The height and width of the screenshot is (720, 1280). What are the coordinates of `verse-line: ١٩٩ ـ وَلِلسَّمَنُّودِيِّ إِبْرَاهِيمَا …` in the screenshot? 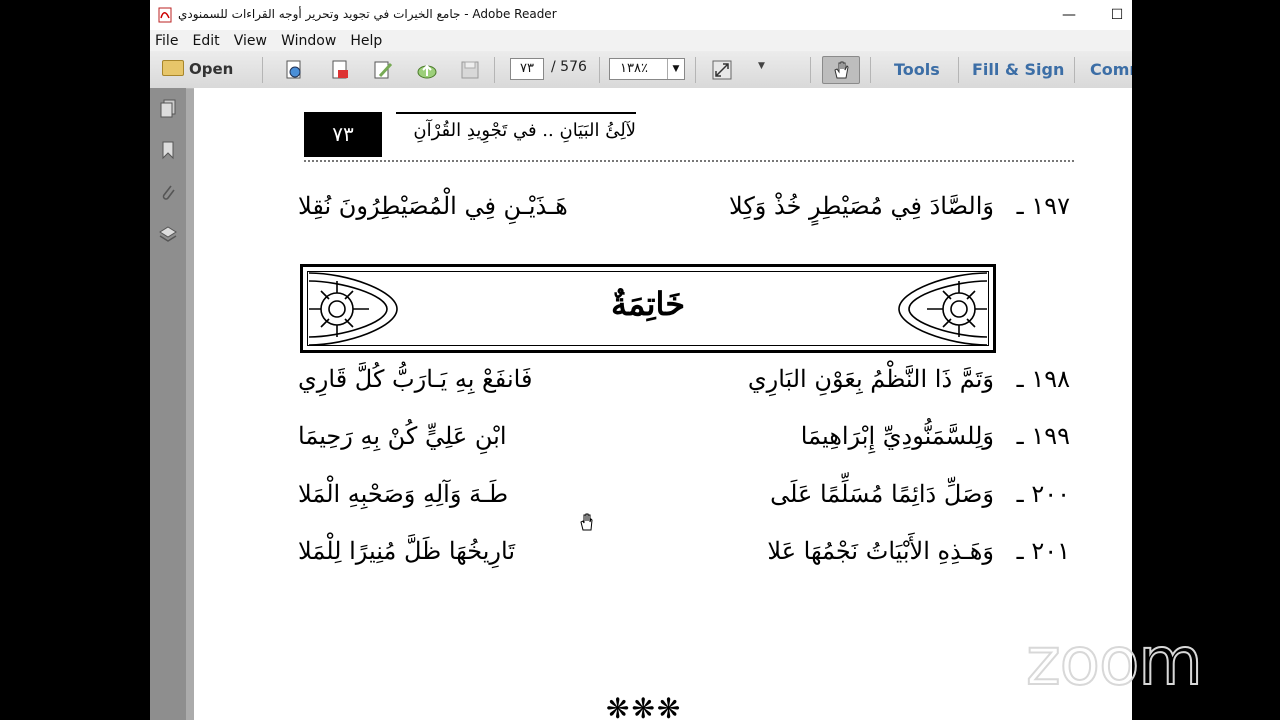 It's located at (684, 442).